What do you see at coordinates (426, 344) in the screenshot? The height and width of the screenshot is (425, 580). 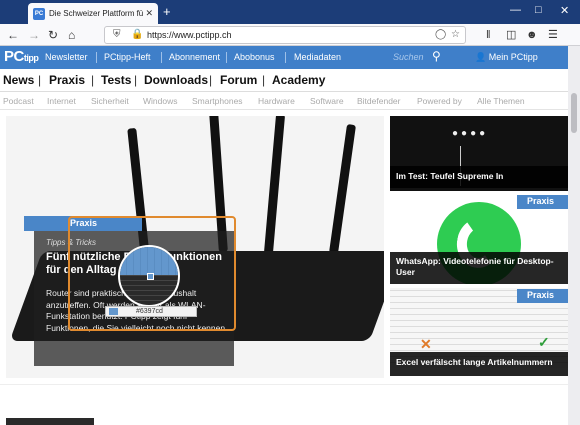 I see `cross-icon: ✕` at bounding box center [426, 344].